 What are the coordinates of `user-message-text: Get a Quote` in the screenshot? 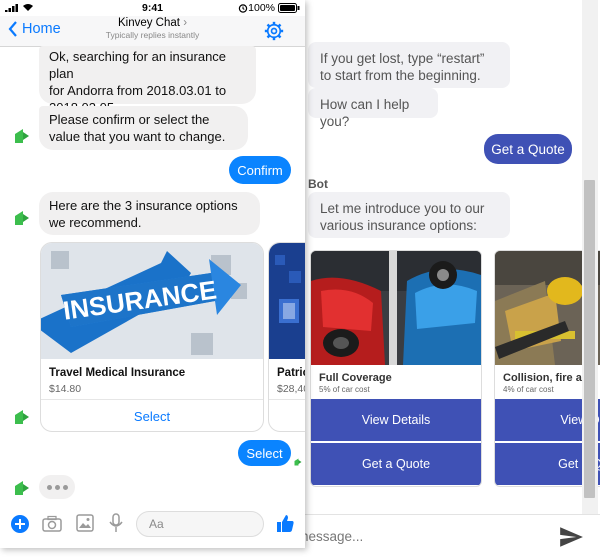 It's located at (528, 149).